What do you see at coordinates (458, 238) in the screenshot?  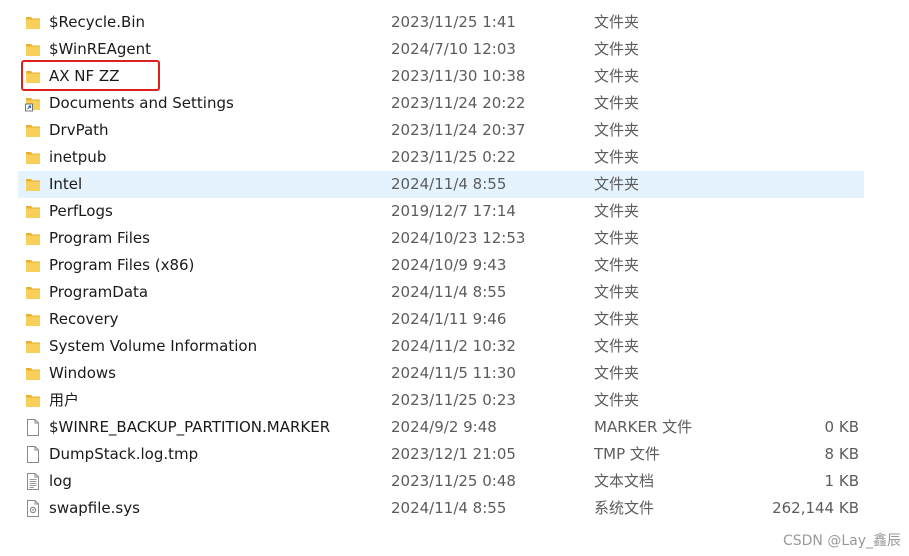 I see `file-date-modified: 2024/10/23 12:53` at bounding box center [458, 238].